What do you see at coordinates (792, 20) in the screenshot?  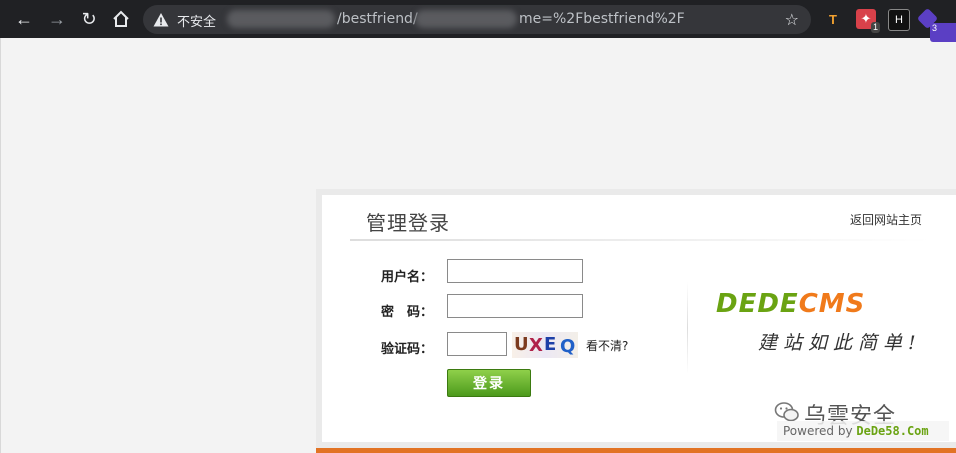 I see `bookmark-star-icon: ☆` at bounding box center [792, 20].